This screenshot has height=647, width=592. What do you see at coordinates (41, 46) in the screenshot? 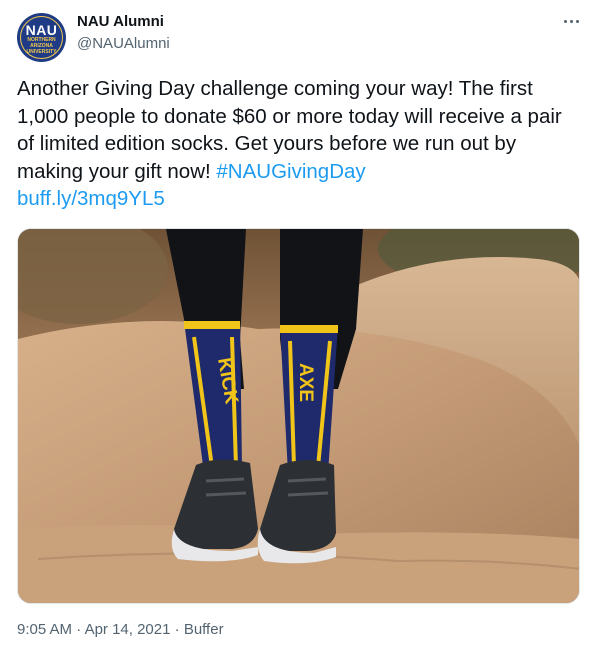
I see `avatar-sub-text: NORTHERN ARIZONA UNIVERSITY` at bounding box center [41, 46].